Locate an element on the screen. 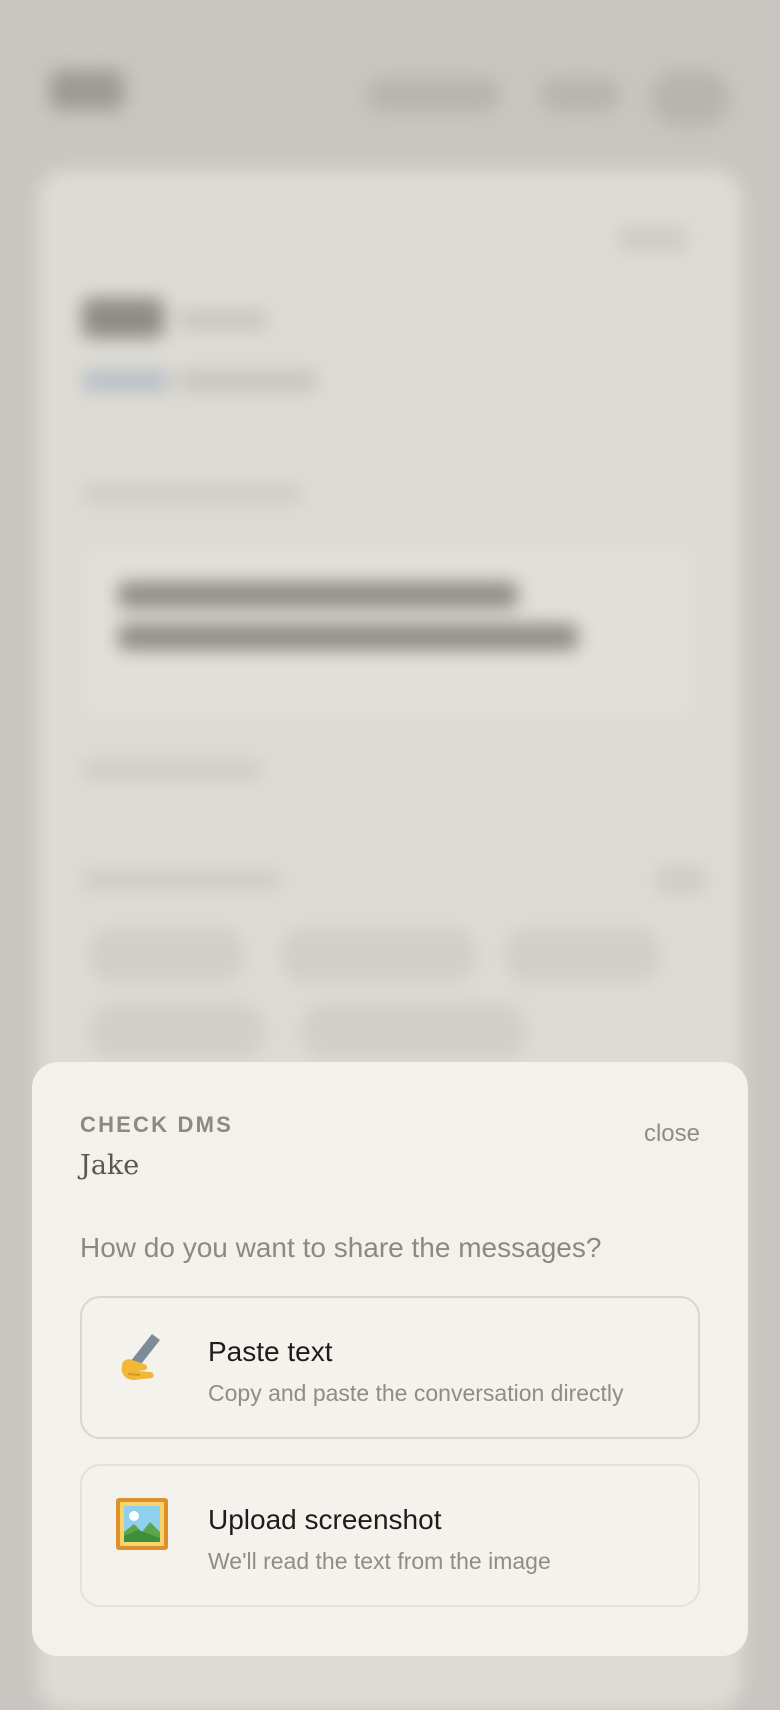  option-description: We'll read the text from the image is located at coordinates (379, 1561).